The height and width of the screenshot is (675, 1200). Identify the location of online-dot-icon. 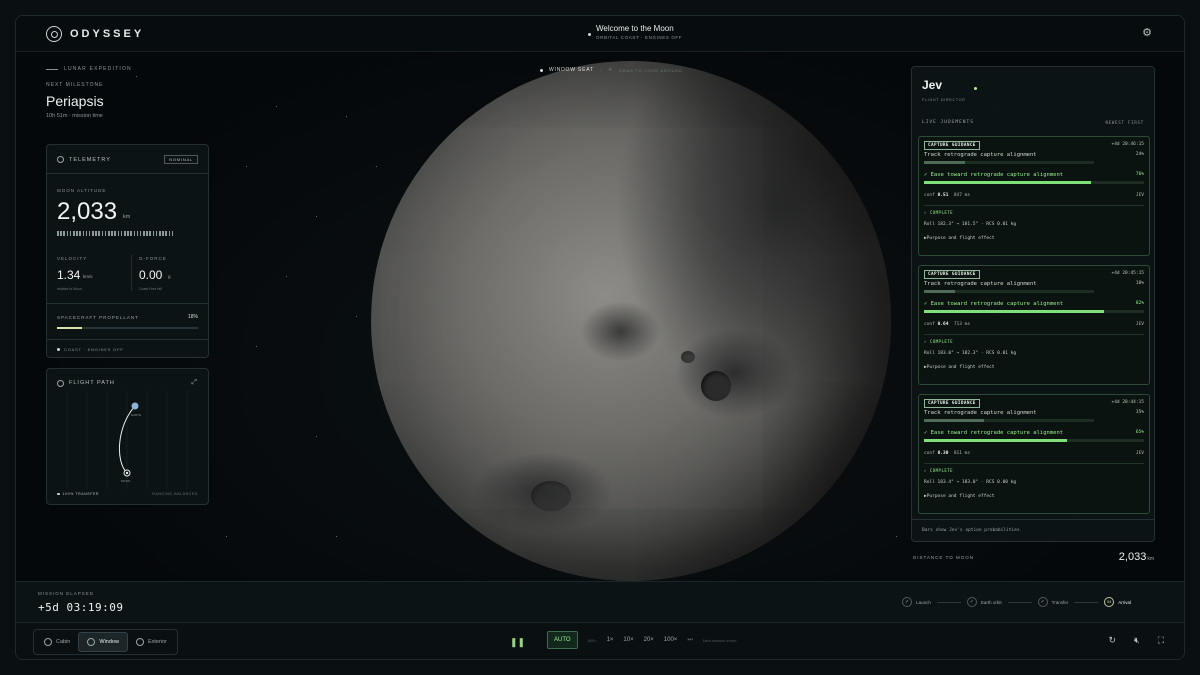
(975, 88).